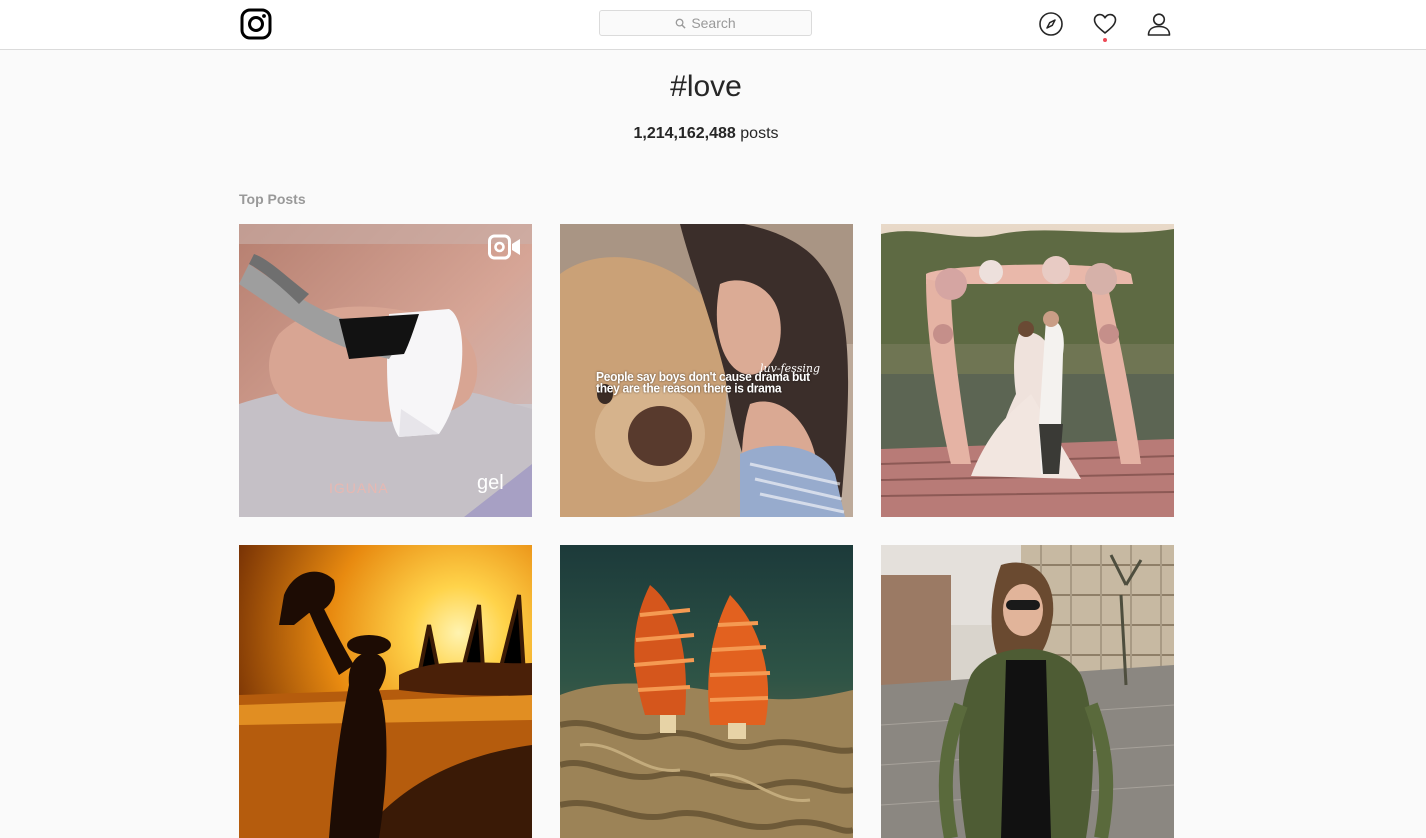  What do you see at coordinates (1105, 24) in the screenshot?
I see `heart-icon` at bounding box center [1105, 24].